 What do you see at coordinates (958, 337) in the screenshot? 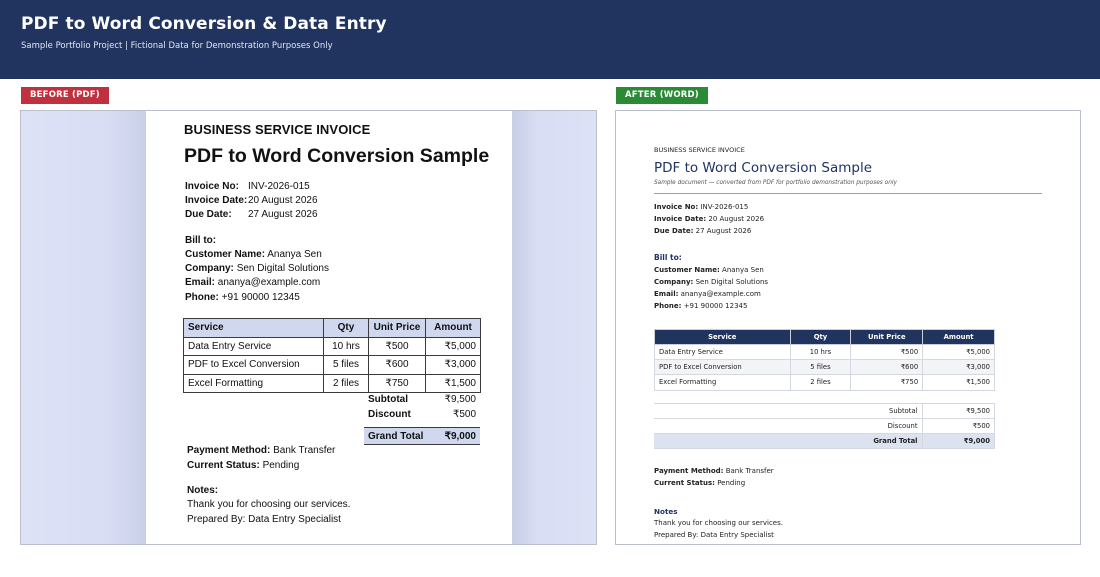
I see `word-col-amount: Amount` at bounding box center [958, 337].